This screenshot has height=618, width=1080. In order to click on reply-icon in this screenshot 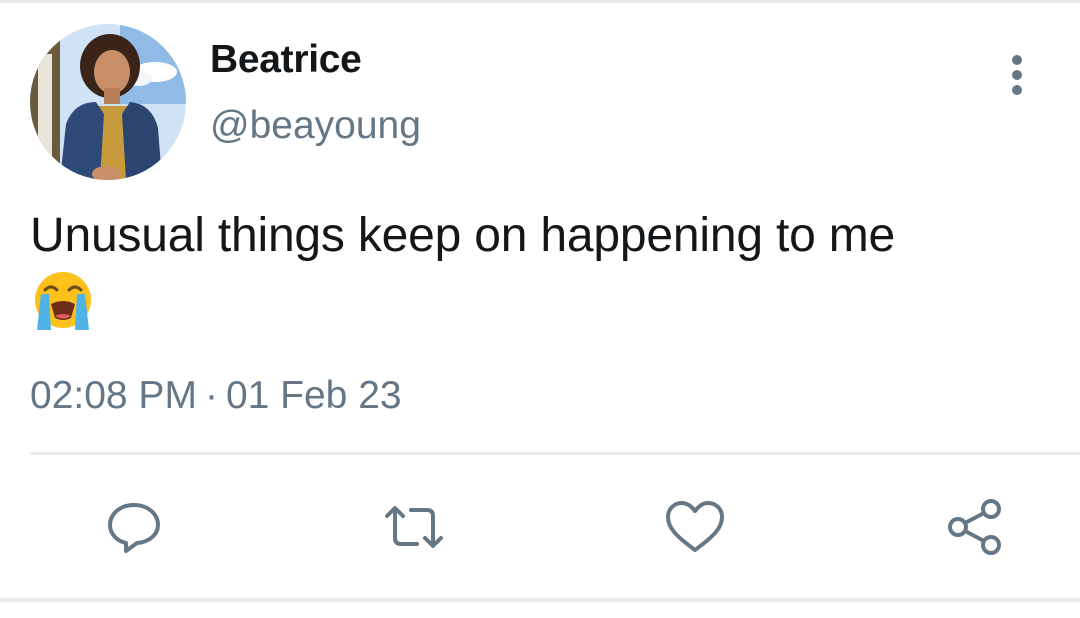, I will do `click(134, 528)`.